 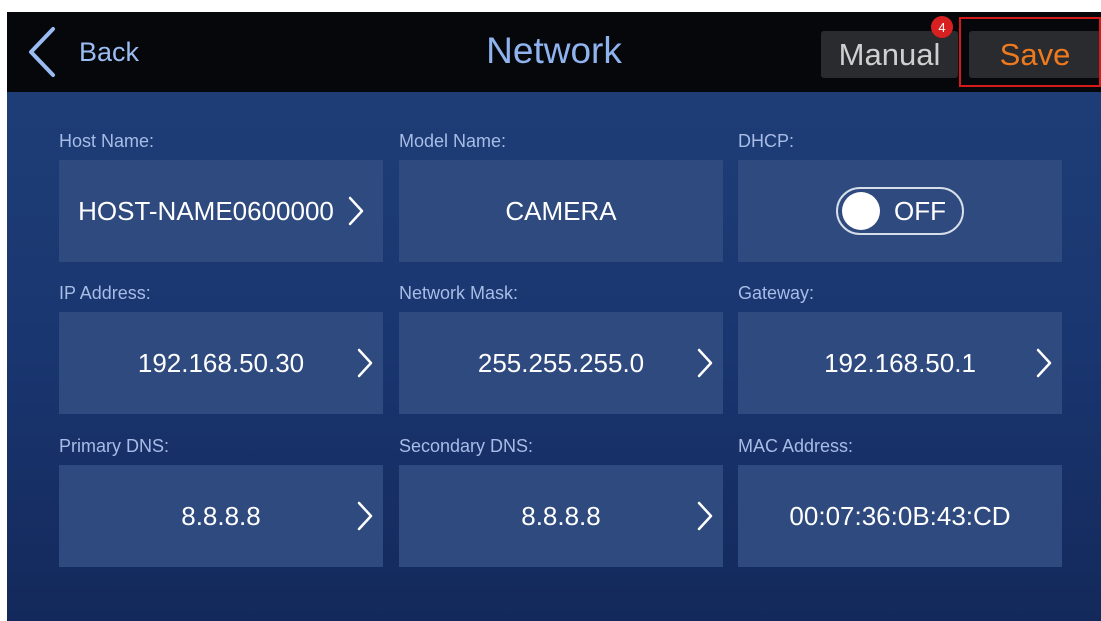 I want to click on secondary-dns-field: 8.8.8.8, so click(x=561, y=516).